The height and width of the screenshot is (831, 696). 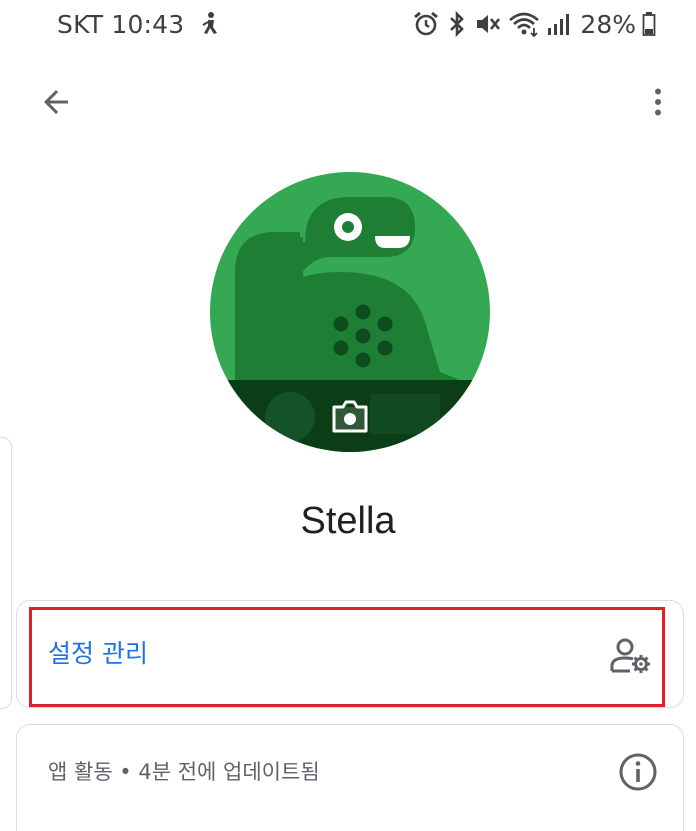 What do you see at coordinates (184, 772) in the screenshot?
I see `app-activity-text: 앱 활동 • 4분 전에 업데이트됨` at bounding box center [184, 772].